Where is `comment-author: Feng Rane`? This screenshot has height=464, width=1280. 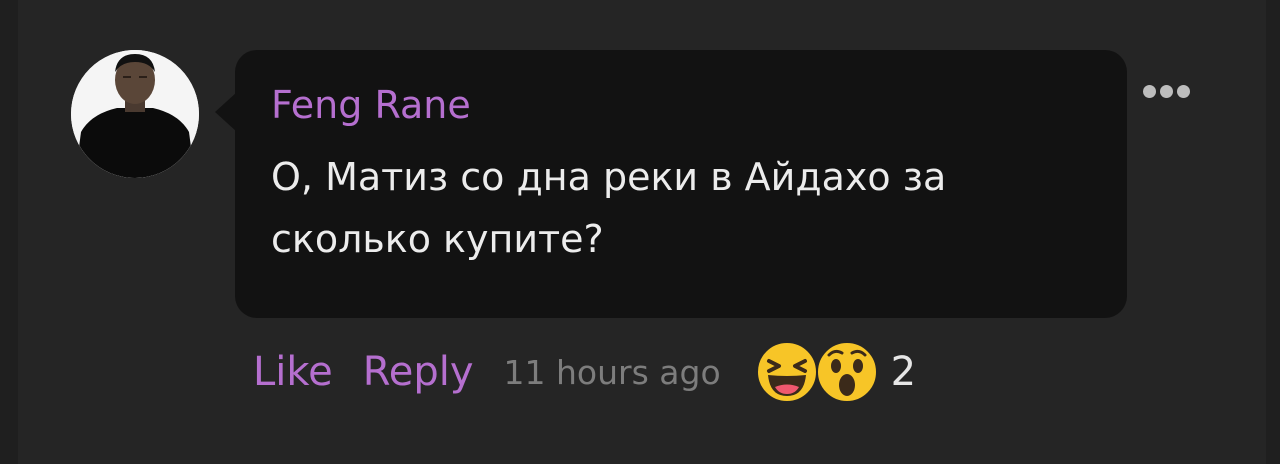 comment-author: Feng Rane is located at coordinates (371, 105).